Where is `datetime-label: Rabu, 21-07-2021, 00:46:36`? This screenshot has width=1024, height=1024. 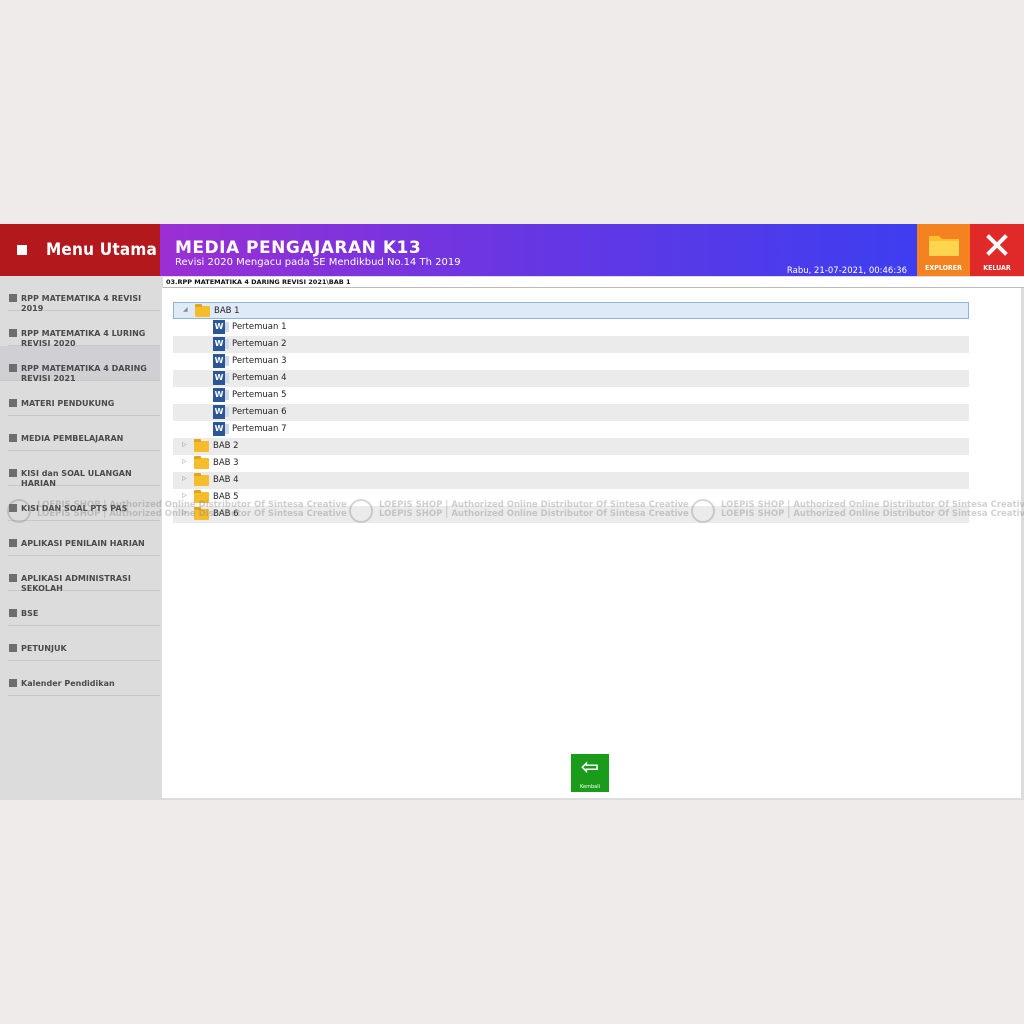
datetime-label: Rabu, 21-07-2021, 00:46:36 is located at coordinates (846, 271).